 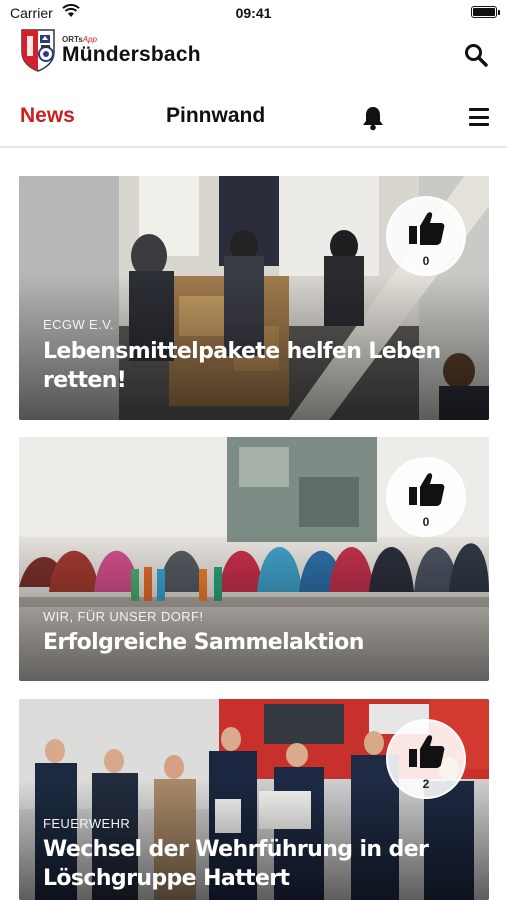 I want to click on search-icon, so click(x=476, y=55).